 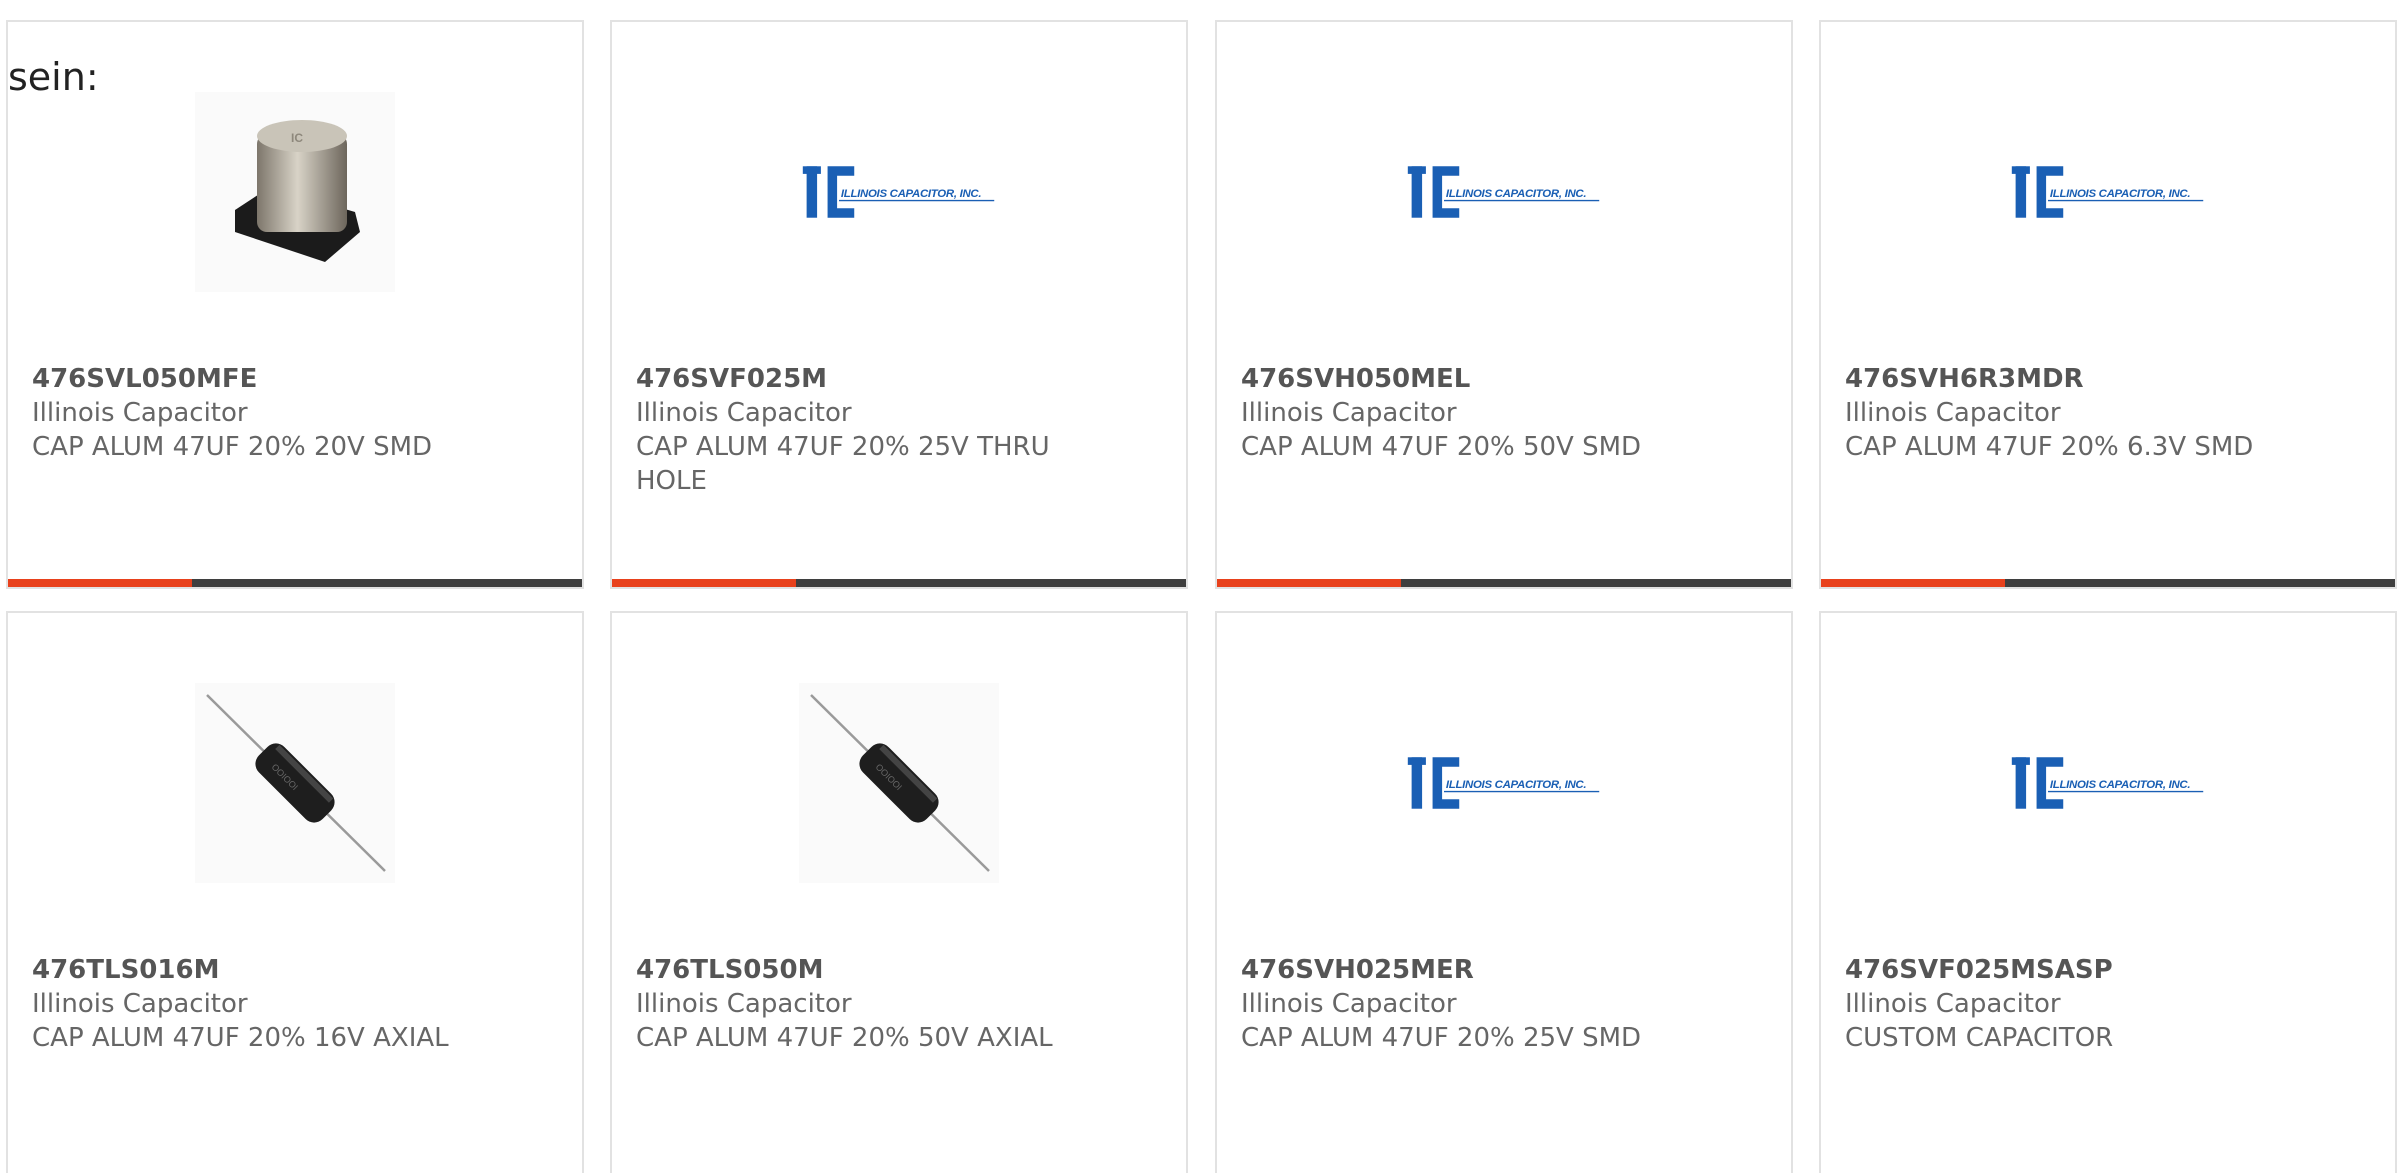 I want to click on part-number: 476SVF025M, so click(x=901, y=379).